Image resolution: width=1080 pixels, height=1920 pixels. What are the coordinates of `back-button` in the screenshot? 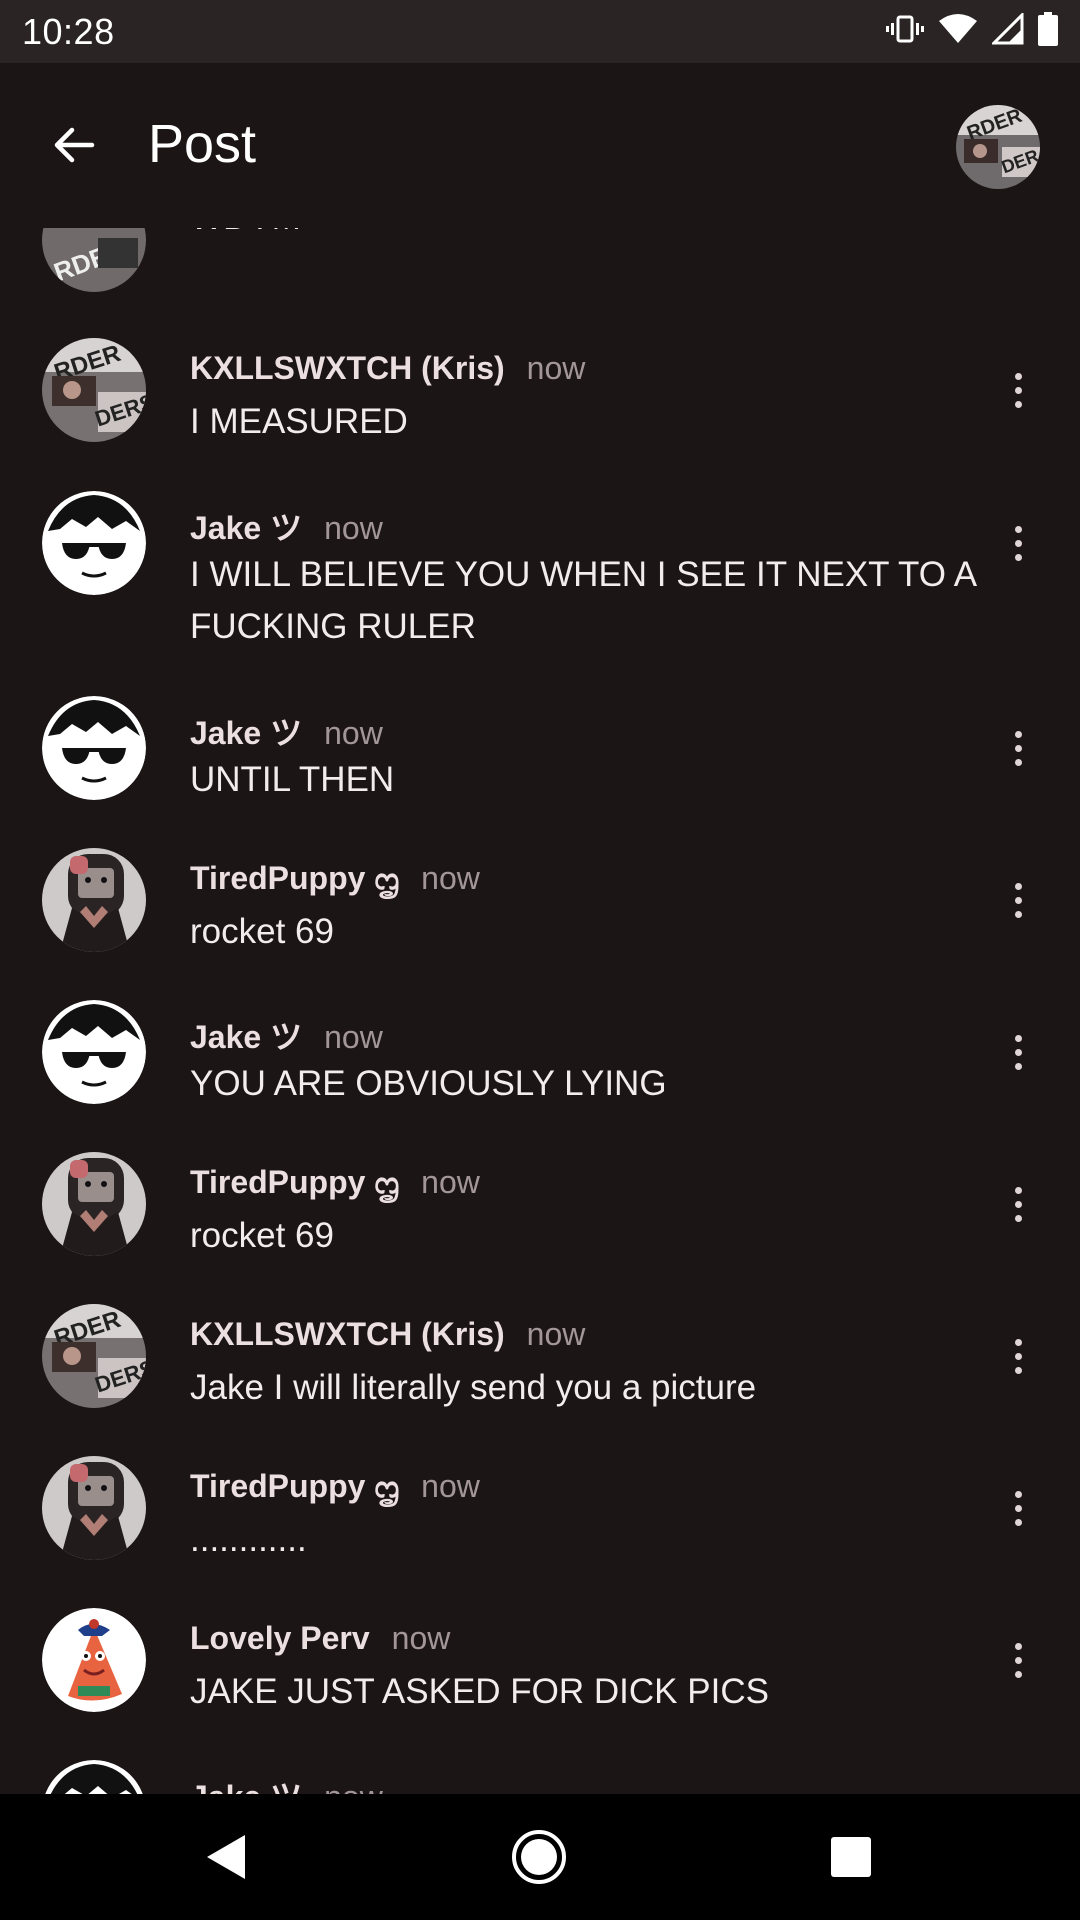 It's located at (74, 145).